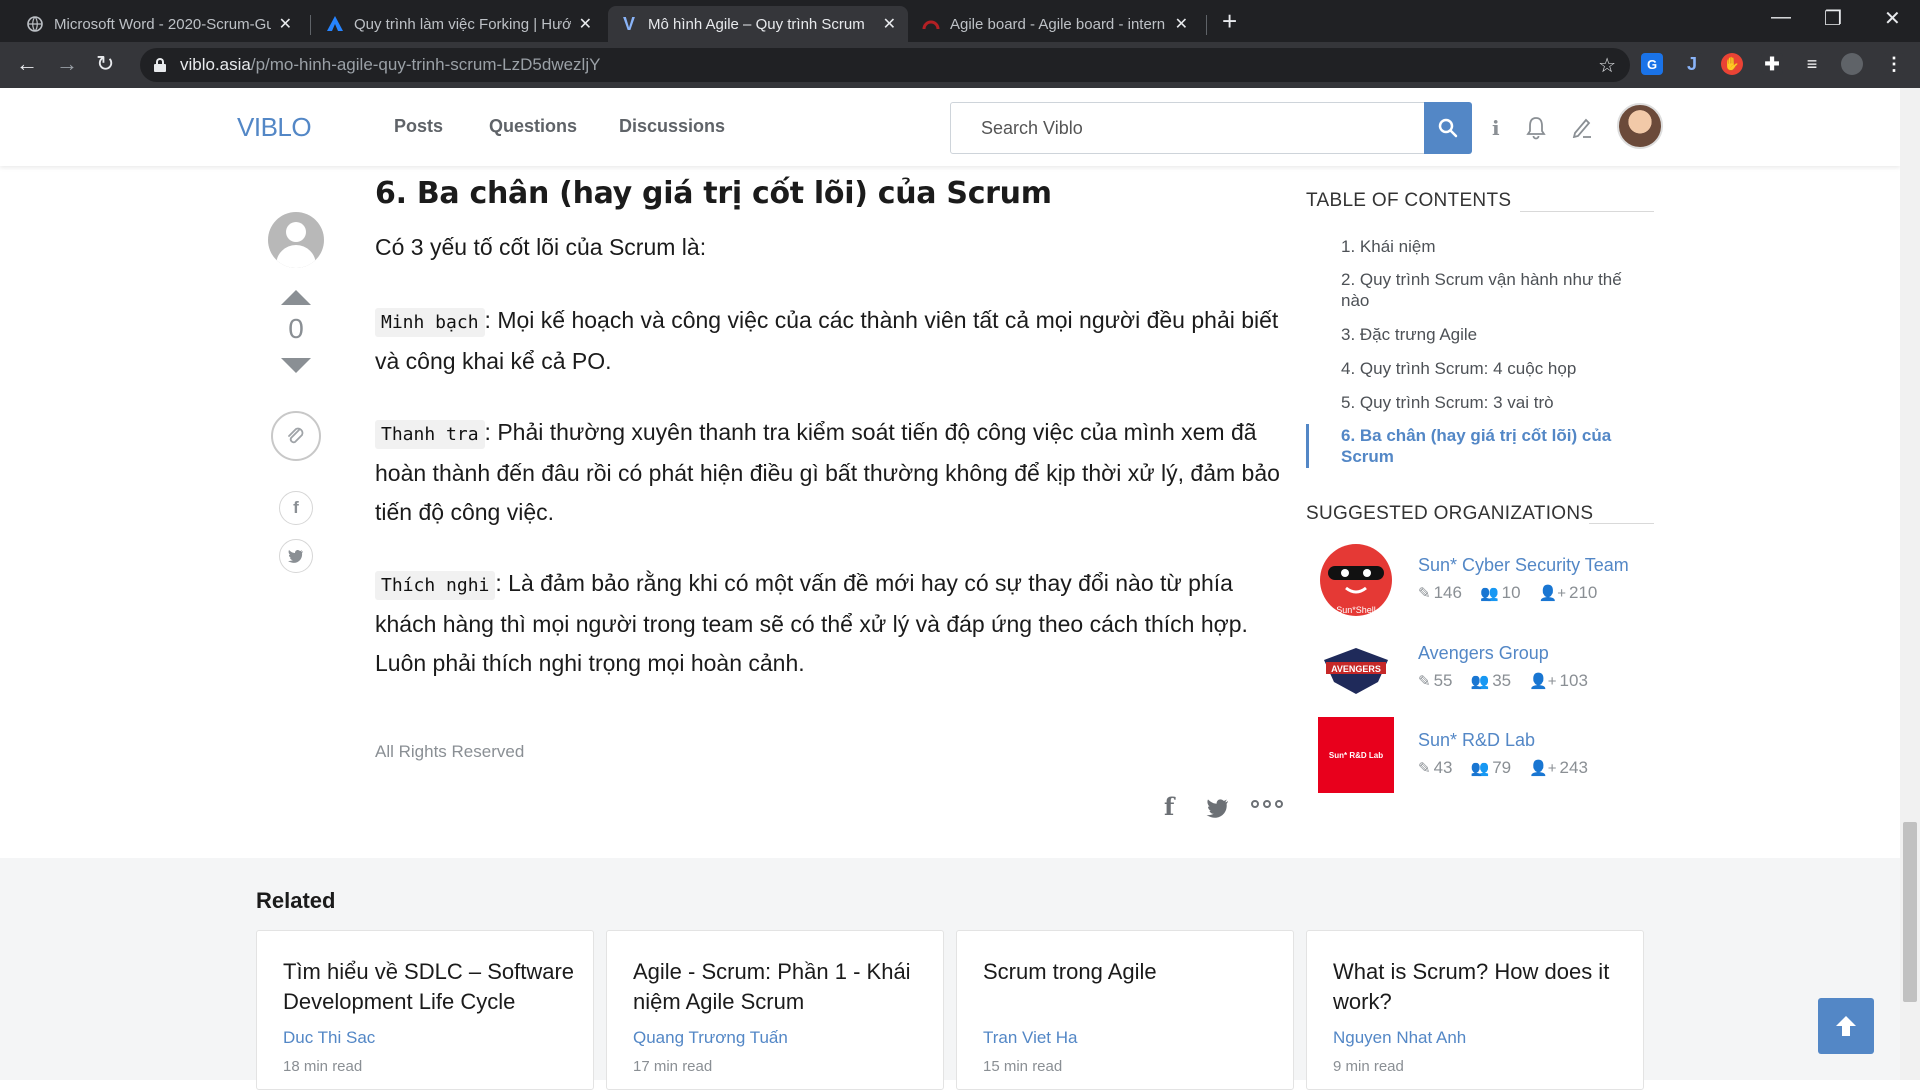  I want to click on new-tab-button: +, so click(1229, 21).